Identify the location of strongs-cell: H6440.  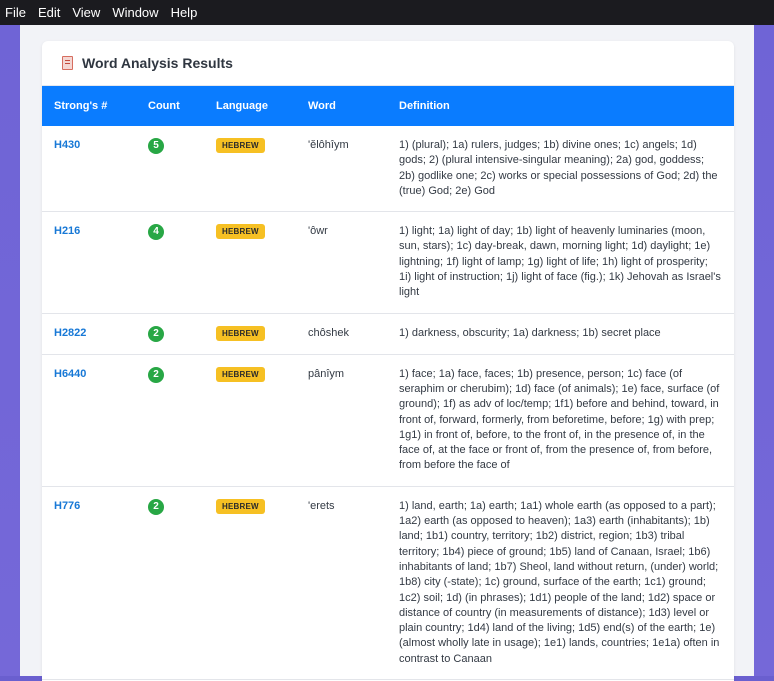
(89, 420).